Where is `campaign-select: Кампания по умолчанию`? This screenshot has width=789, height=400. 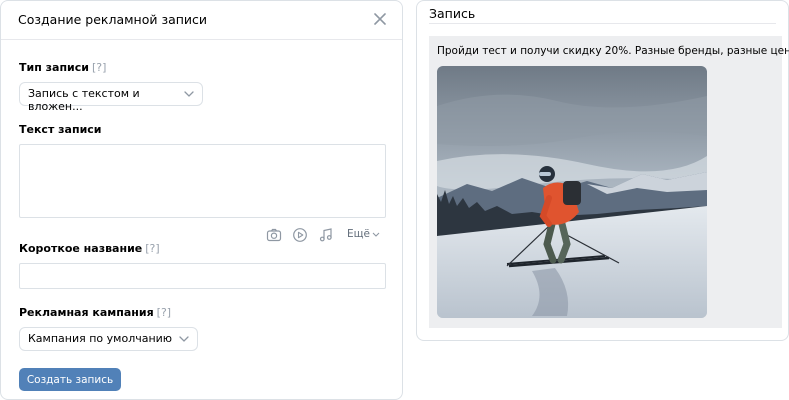 campaign-select: Кампания по умолчанию is located at coordinates (108, 339).